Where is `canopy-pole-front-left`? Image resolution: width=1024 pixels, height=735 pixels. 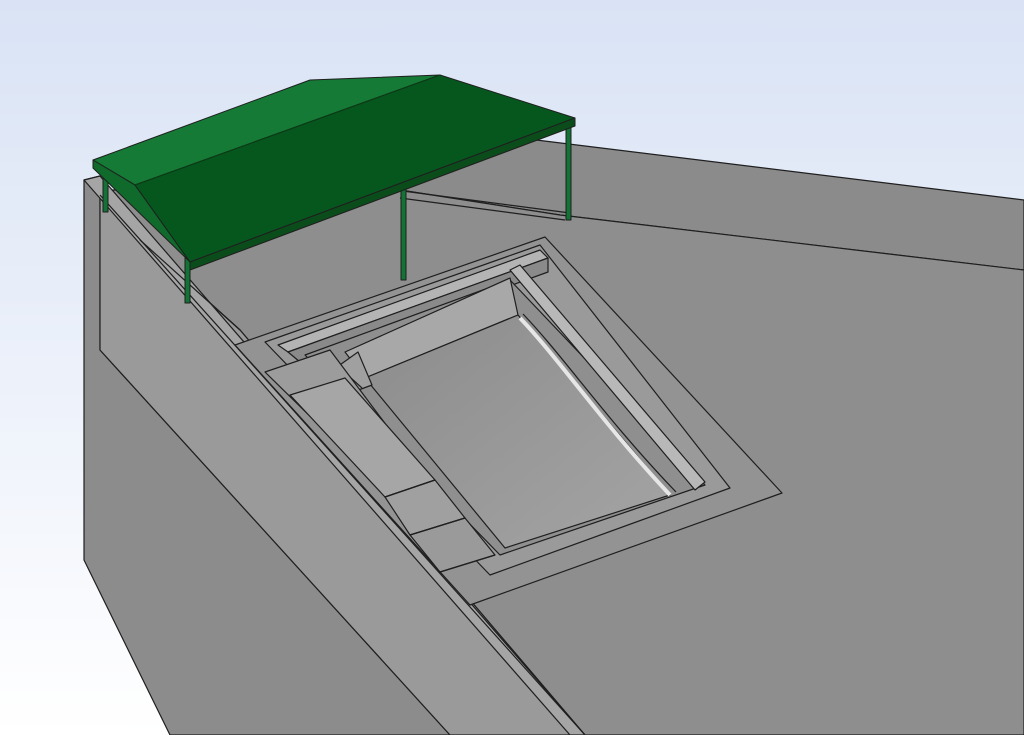 canopy-pole-front-left is located at coordinates (187, 279).